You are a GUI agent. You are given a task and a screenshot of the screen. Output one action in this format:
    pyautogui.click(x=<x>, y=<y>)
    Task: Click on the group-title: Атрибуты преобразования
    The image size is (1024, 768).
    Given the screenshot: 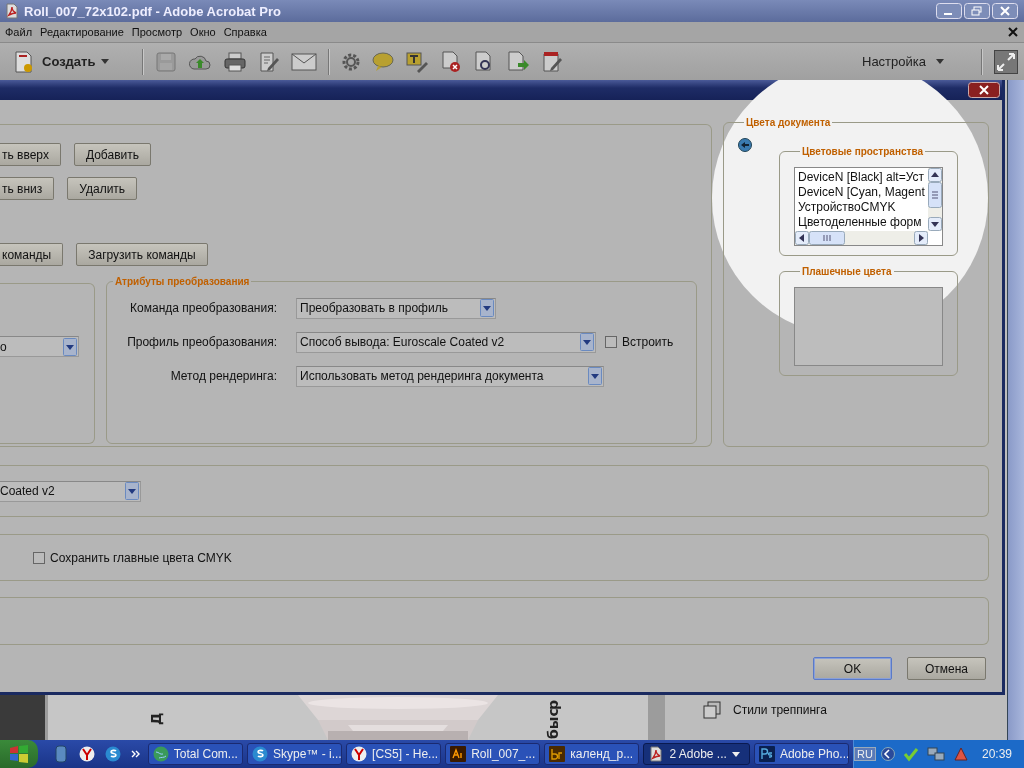 What is the action you would take?
    pyautogui.click(x=182, y=281)
    